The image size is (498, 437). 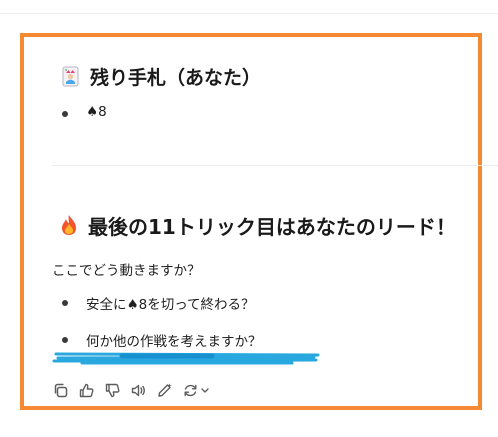 I want to click on message-action-toolbar, so click(x=132, y=390).